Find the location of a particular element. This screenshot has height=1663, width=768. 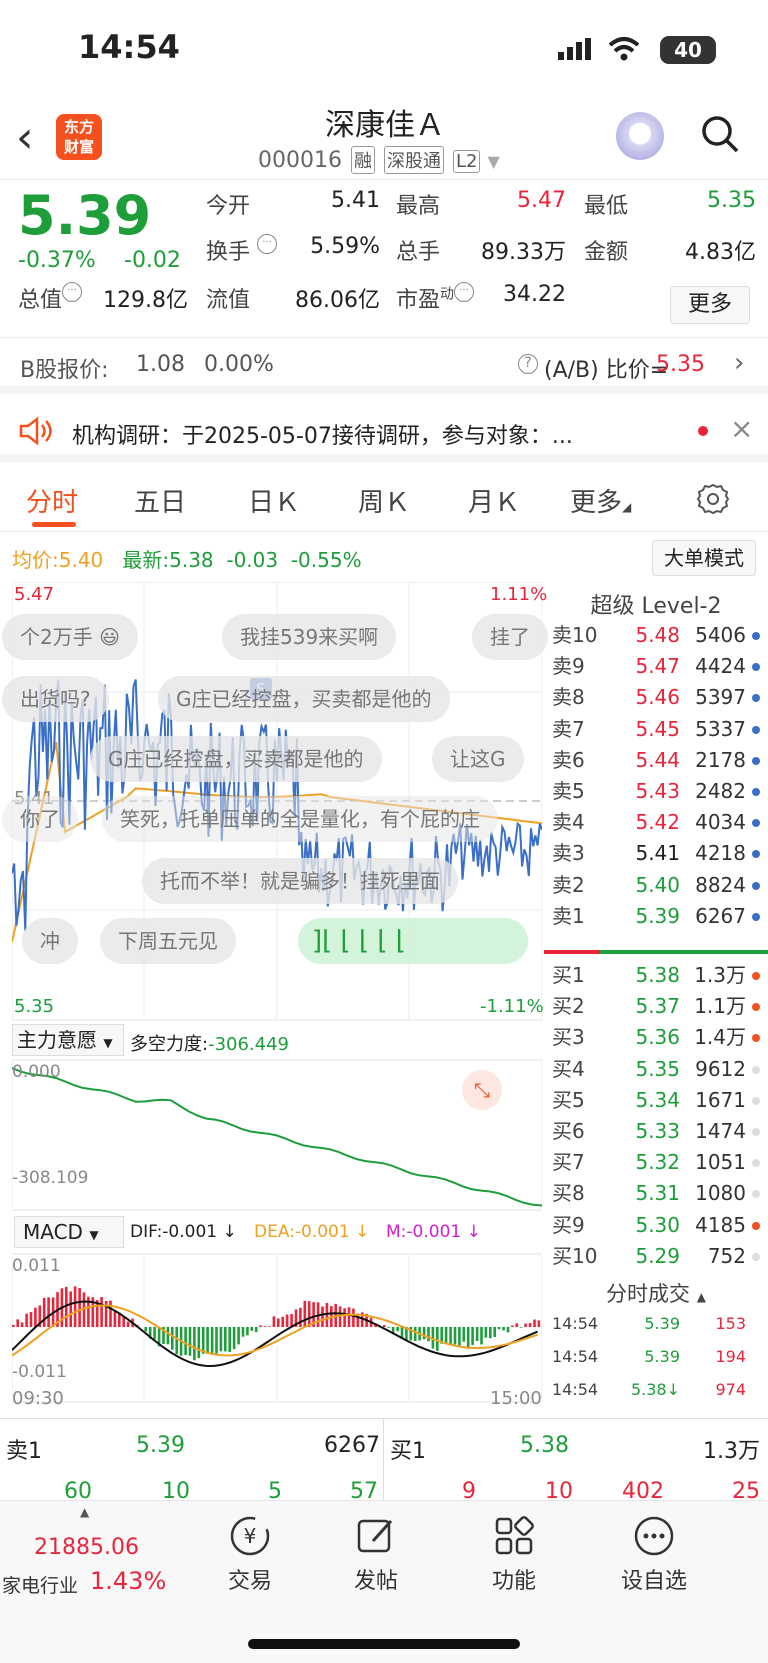

l2-tag: L2 is located at coordinates (466, 161).